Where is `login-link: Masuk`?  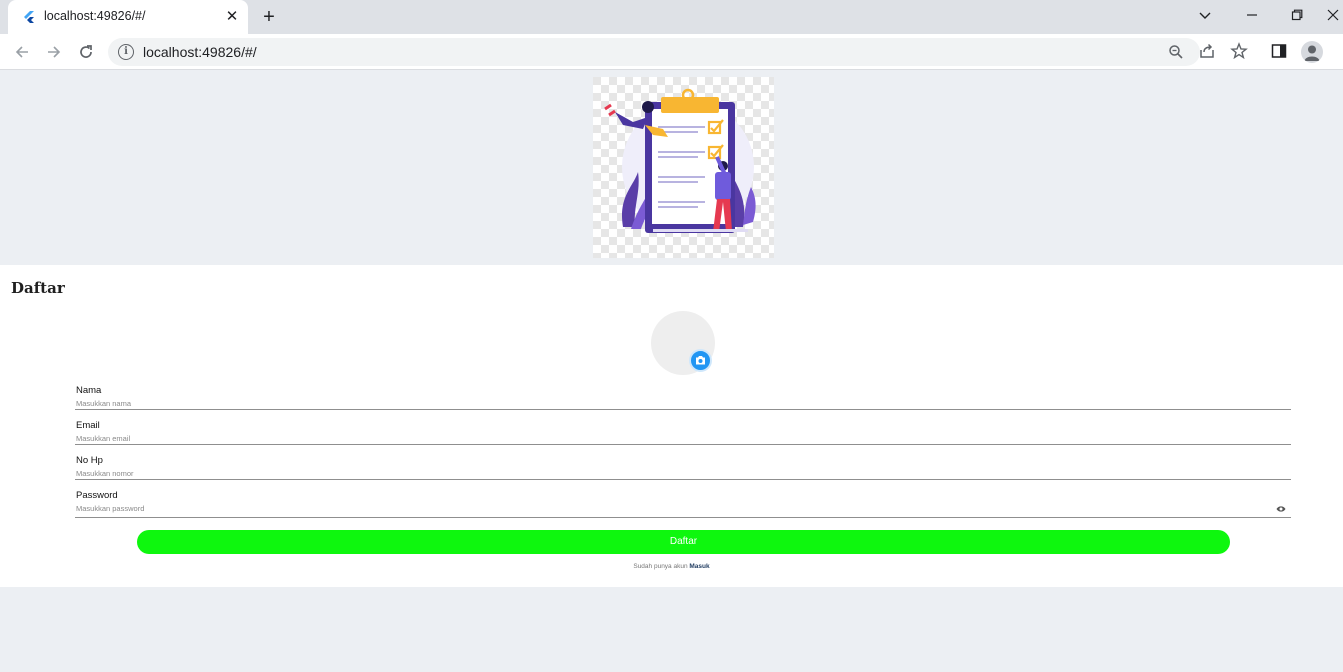 login-link: Masuk is located at coordinates (699, 566).